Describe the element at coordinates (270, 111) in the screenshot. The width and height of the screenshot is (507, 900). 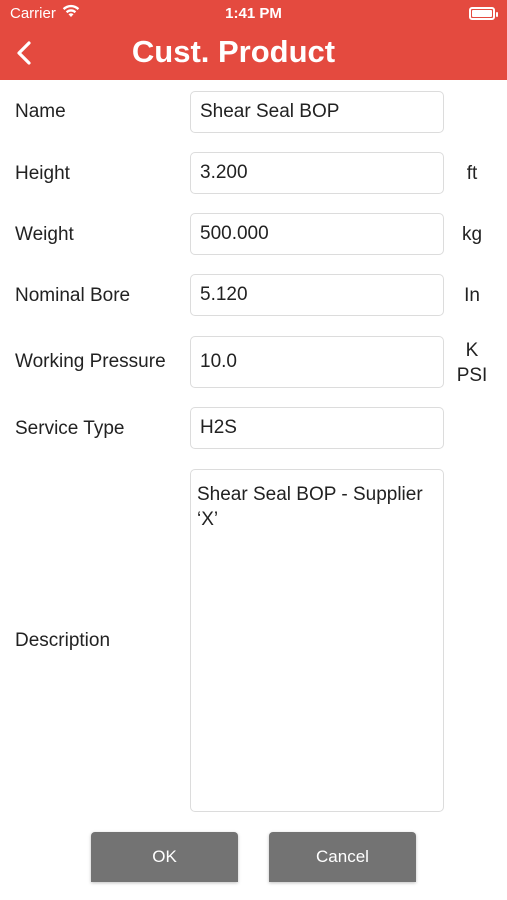
I see `name-value: Shear Seal BOP` at that location.